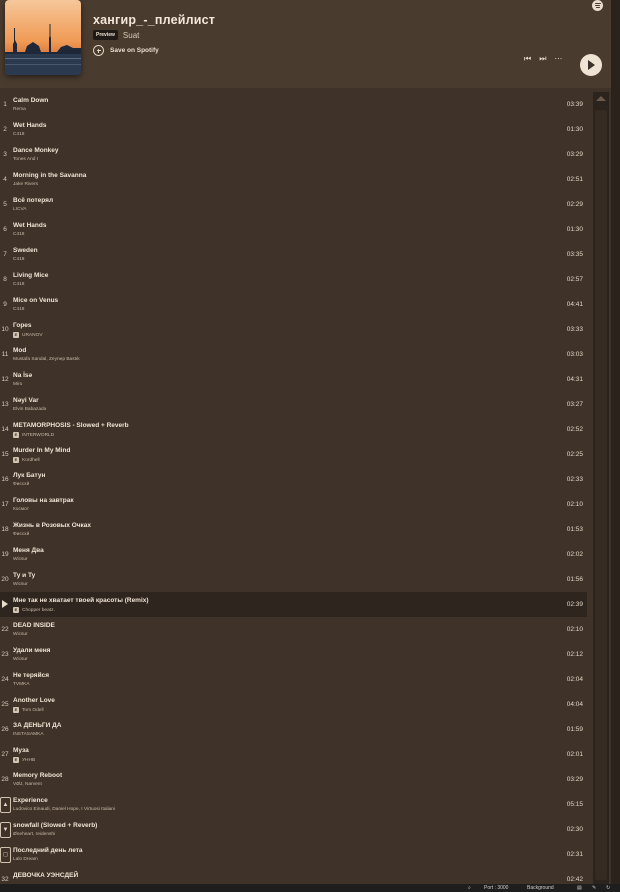  I want to click on track-row: 6 Wet Hands C418 01:30, so click(293, 229).